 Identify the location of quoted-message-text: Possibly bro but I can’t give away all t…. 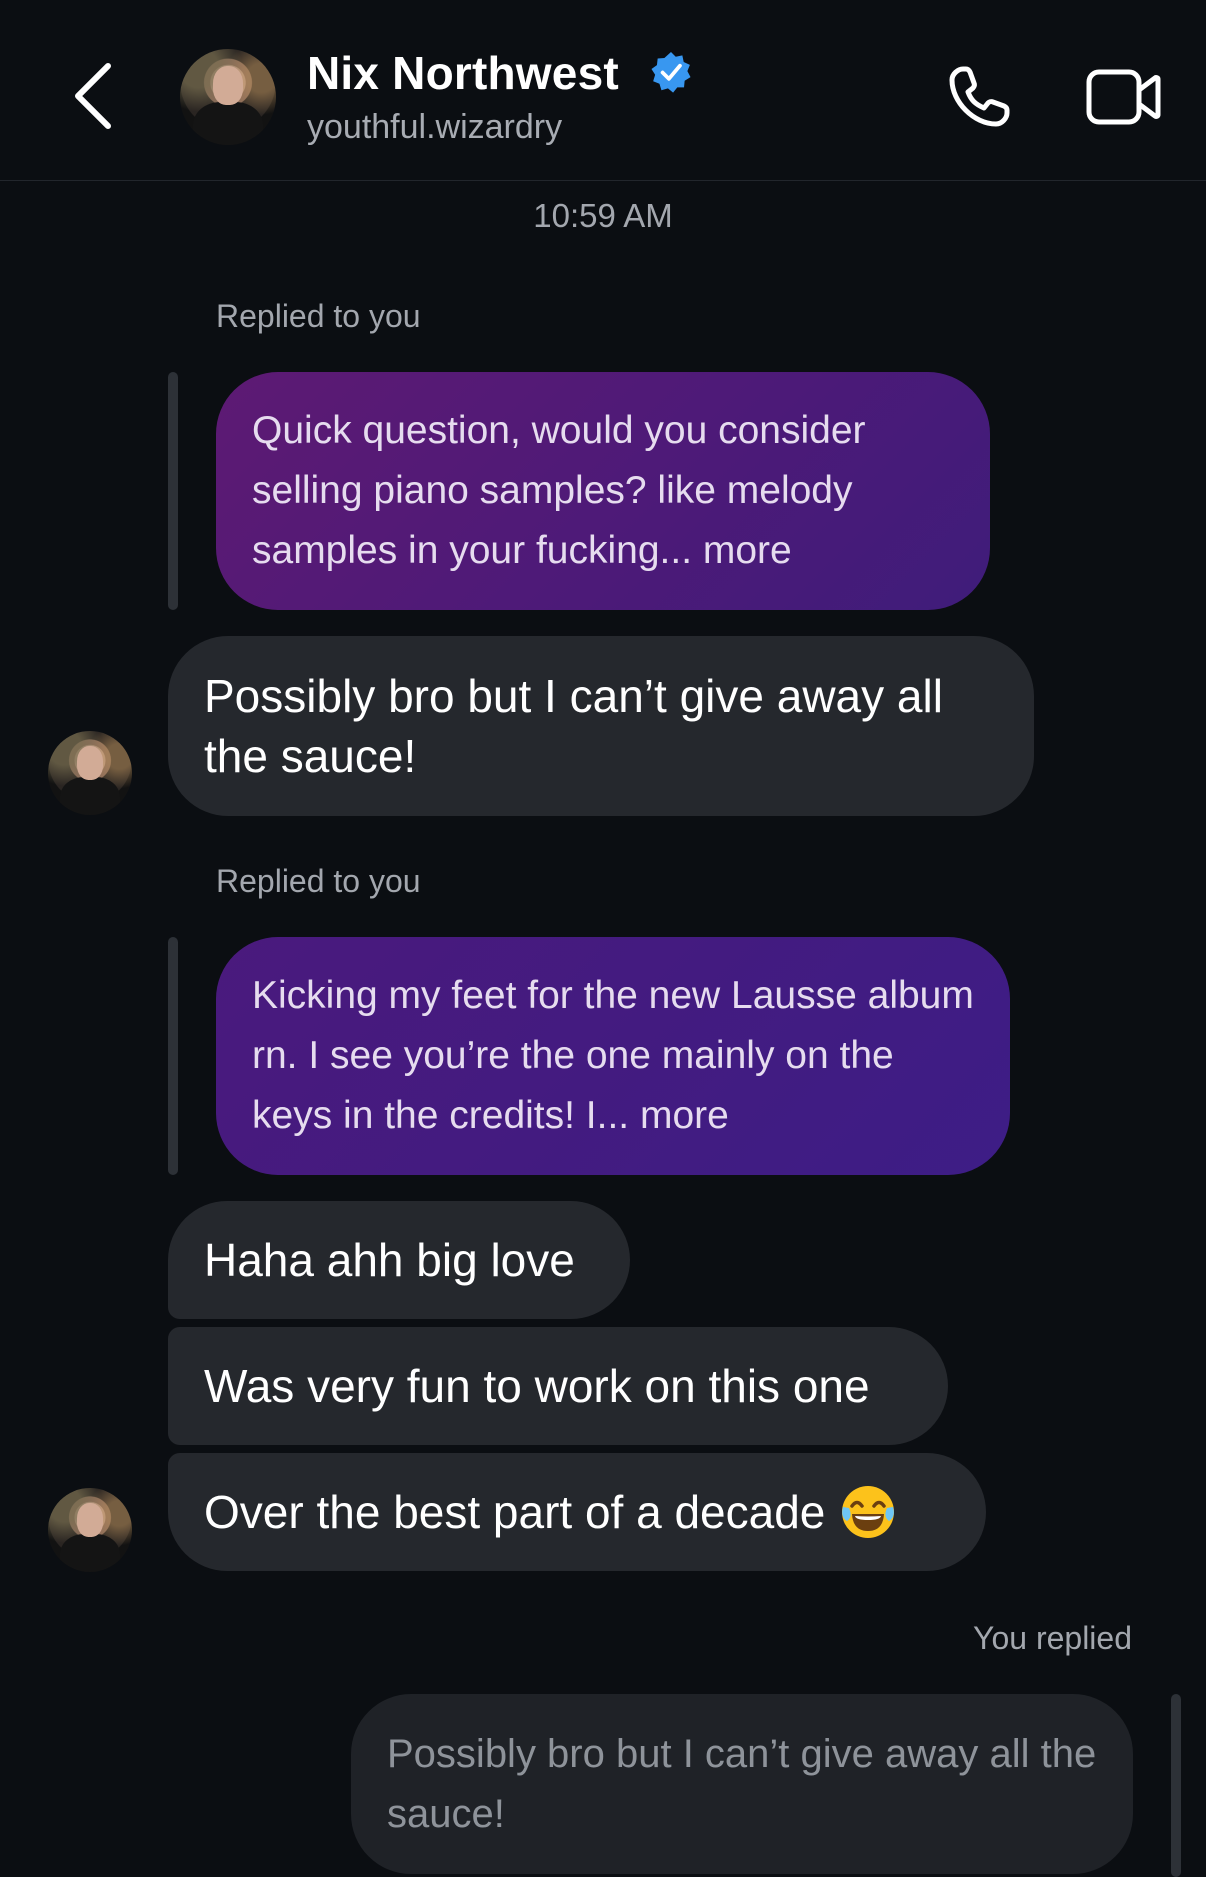
(742, 1784).